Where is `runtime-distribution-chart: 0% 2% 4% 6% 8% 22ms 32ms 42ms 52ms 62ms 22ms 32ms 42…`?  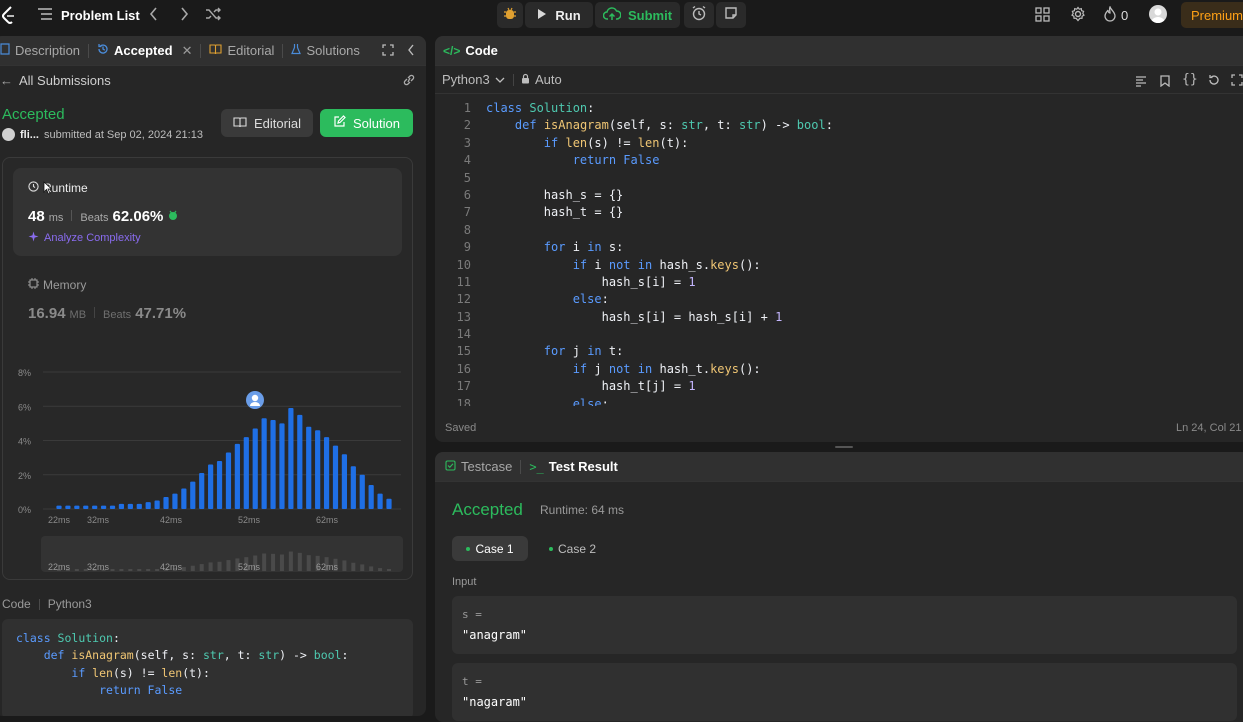
runtime-distribution-chart: 0% 2% 4% 6% 8% 22ms 32ms 42ms 52ms 62ms 22ms 32ms 42… is located at coordinates (208, 468).